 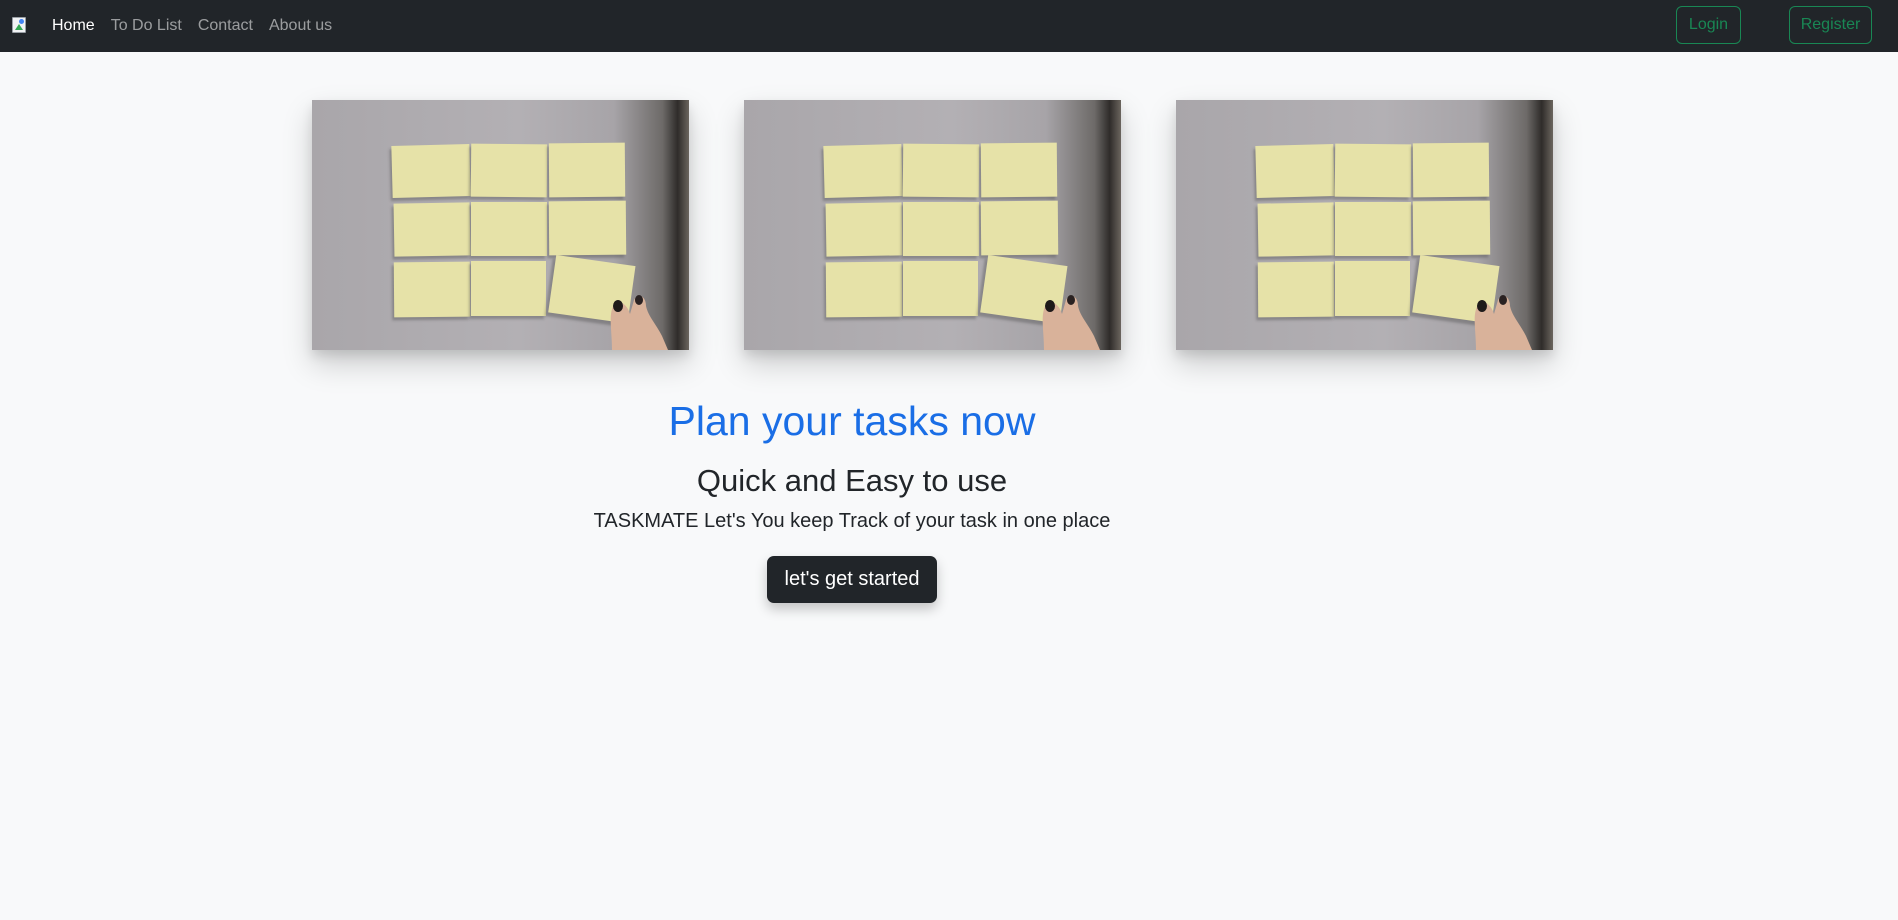 What do you see at coordinates (225, 26) in the screenshot?
I see `nav-link-contact: Contact` at bounding box center [225, 26].